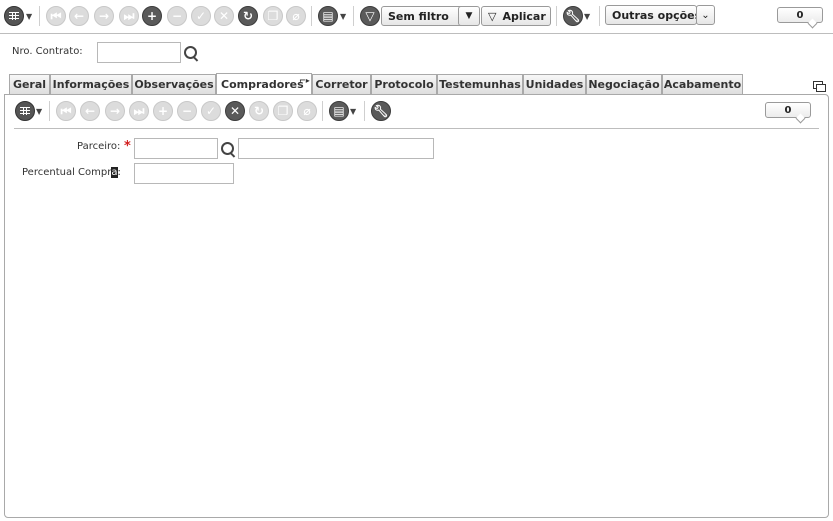 This screenshot has height=521, width=833. What do you see at coordinates (819, 86) in the screenshot?
I see `restore-window-icon` at bounding box center [819, 86].